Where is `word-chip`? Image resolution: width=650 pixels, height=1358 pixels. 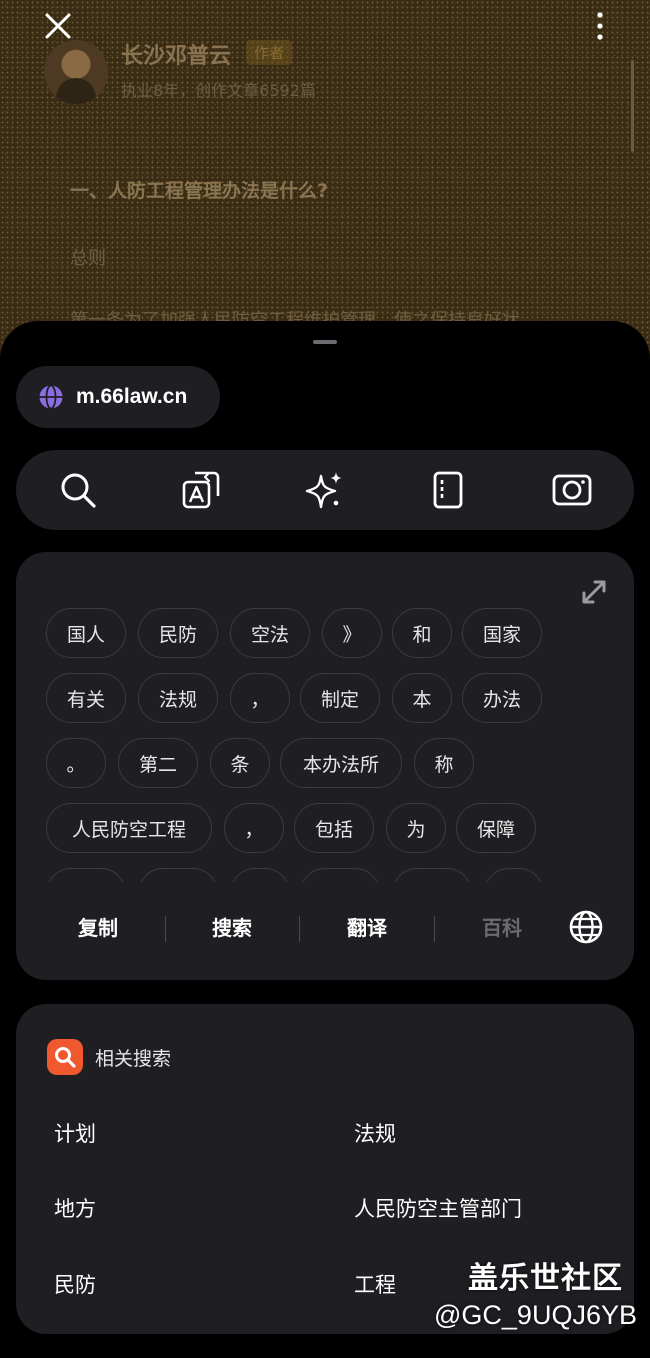
word-chip is located at coordinates (514, 875).